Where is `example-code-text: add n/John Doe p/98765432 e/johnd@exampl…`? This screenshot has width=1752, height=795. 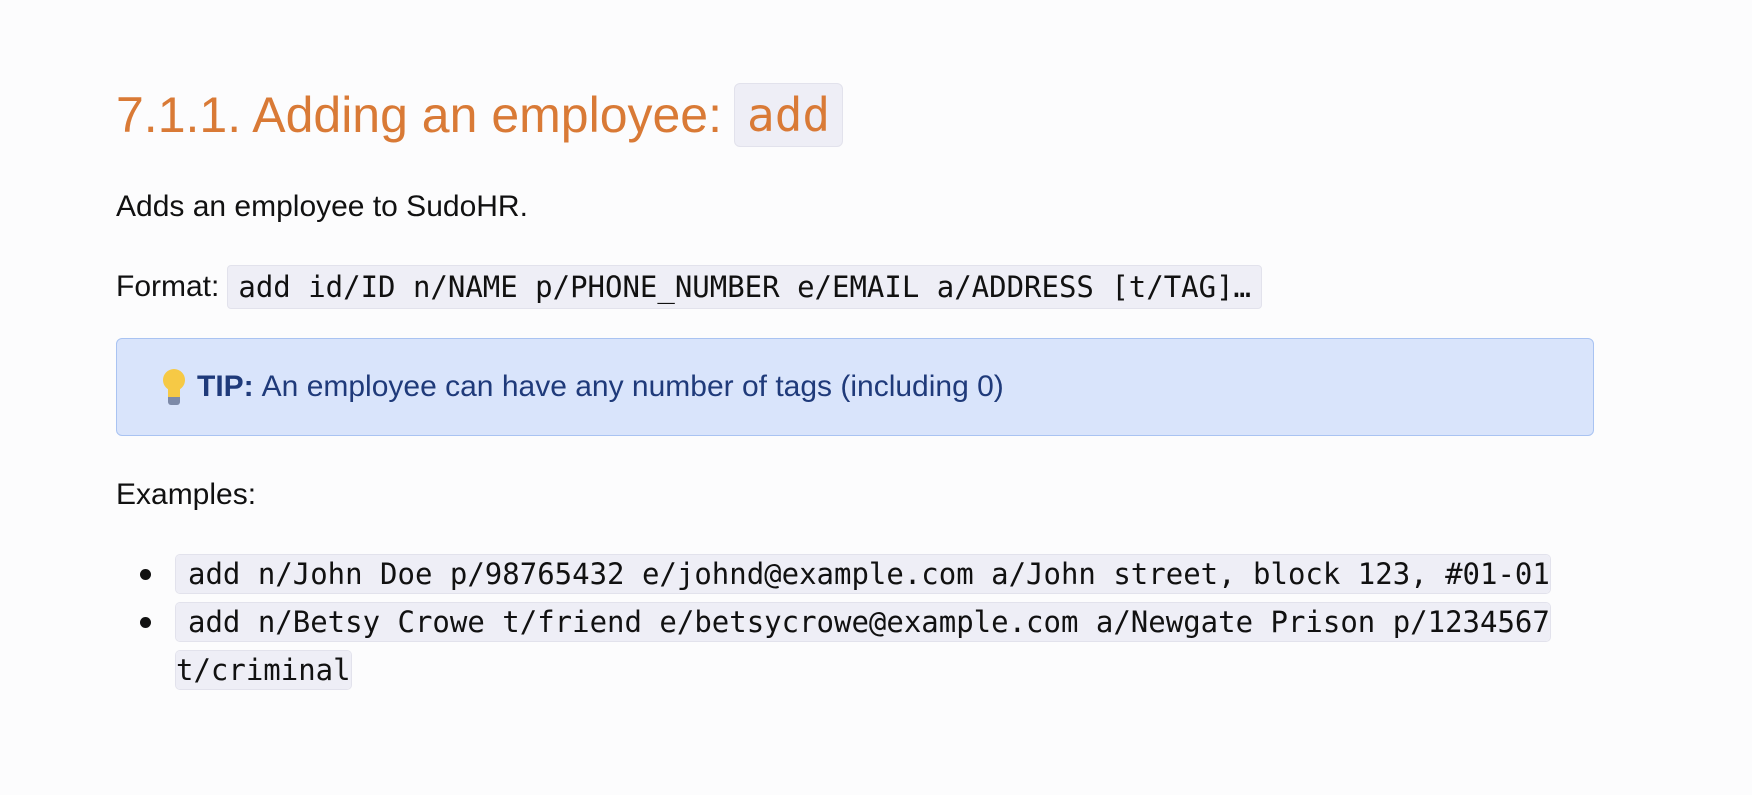
example-code-text: add n/John Doe p/98765432 e/johnd@exampl… is located at coordinates (869, 574).